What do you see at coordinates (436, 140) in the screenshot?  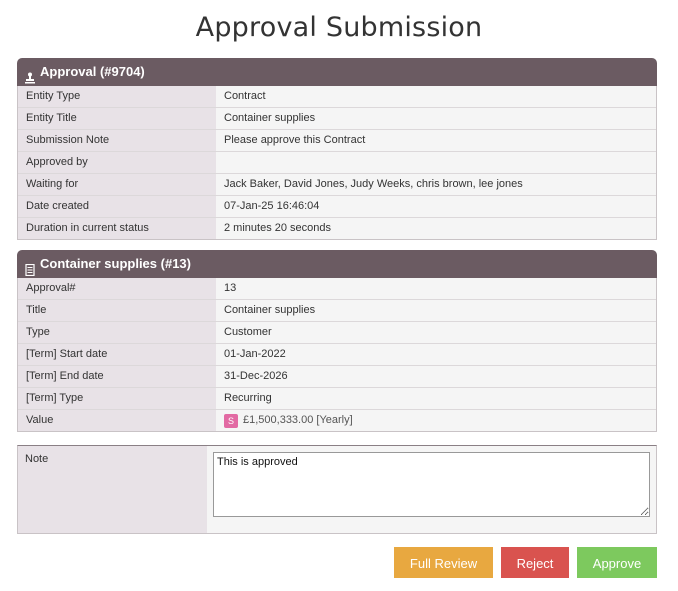 I see `row-value: Please approve this Contract` at bounding box center [436, 140].